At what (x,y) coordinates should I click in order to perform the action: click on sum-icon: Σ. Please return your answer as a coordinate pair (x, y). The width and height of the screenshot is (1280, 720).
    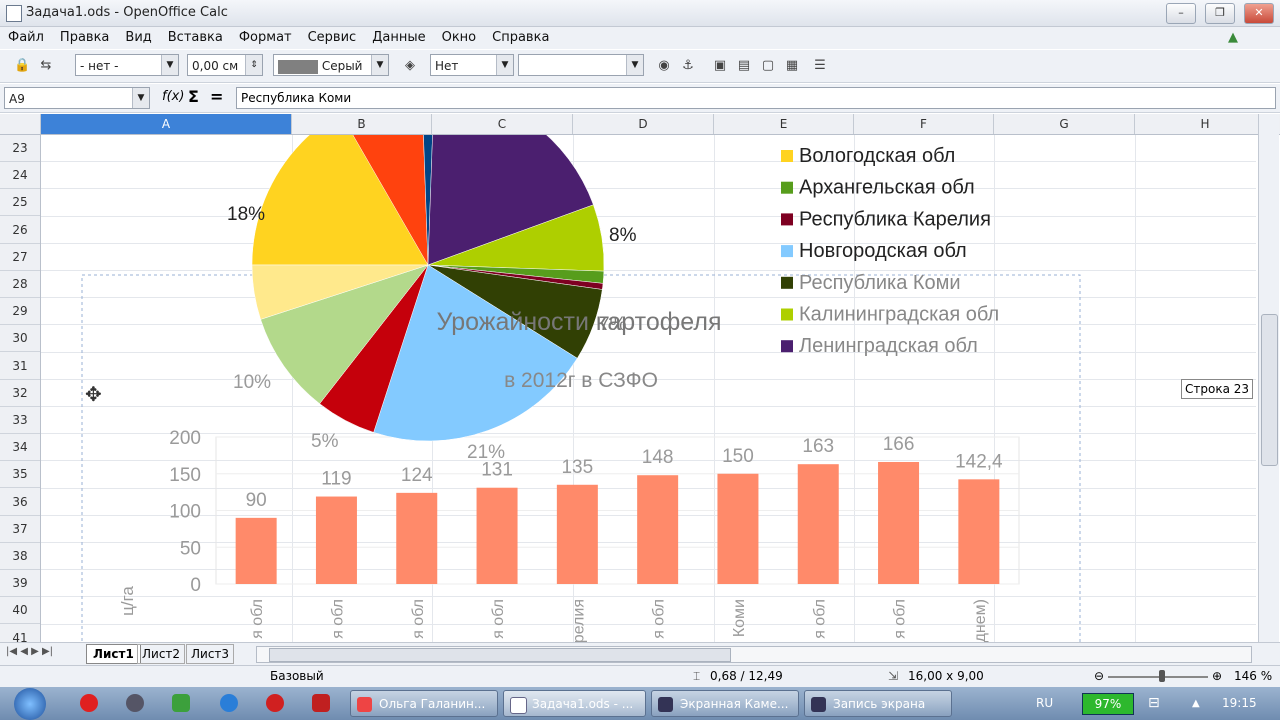
    Looking at the image, I should click on (193, 96).